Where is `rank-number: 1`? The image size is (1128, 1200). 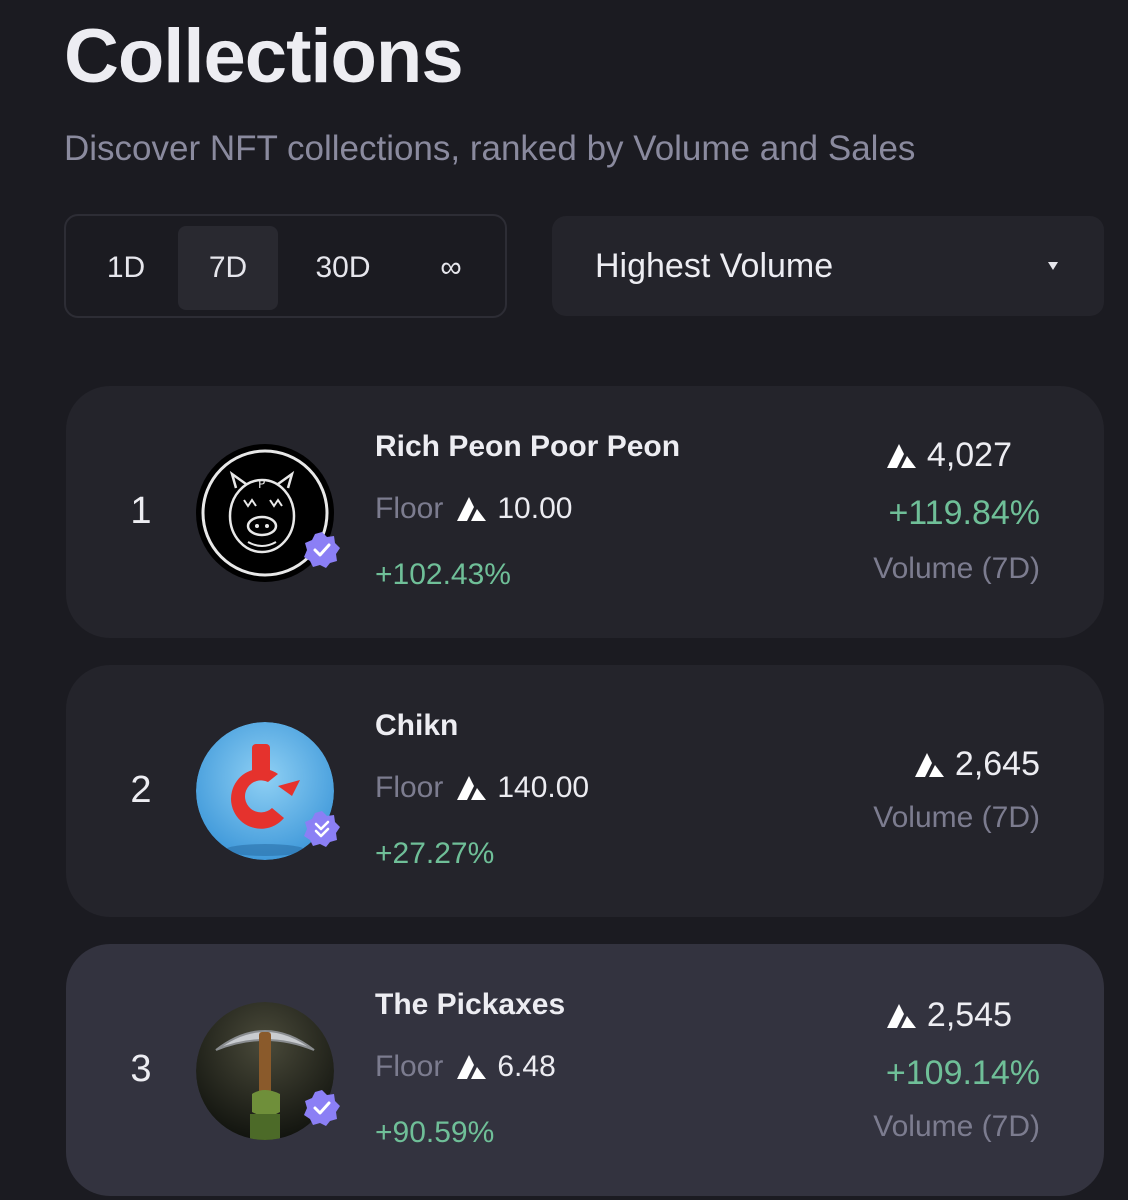 rank-number: 1 is located at coordinates (141, 511).